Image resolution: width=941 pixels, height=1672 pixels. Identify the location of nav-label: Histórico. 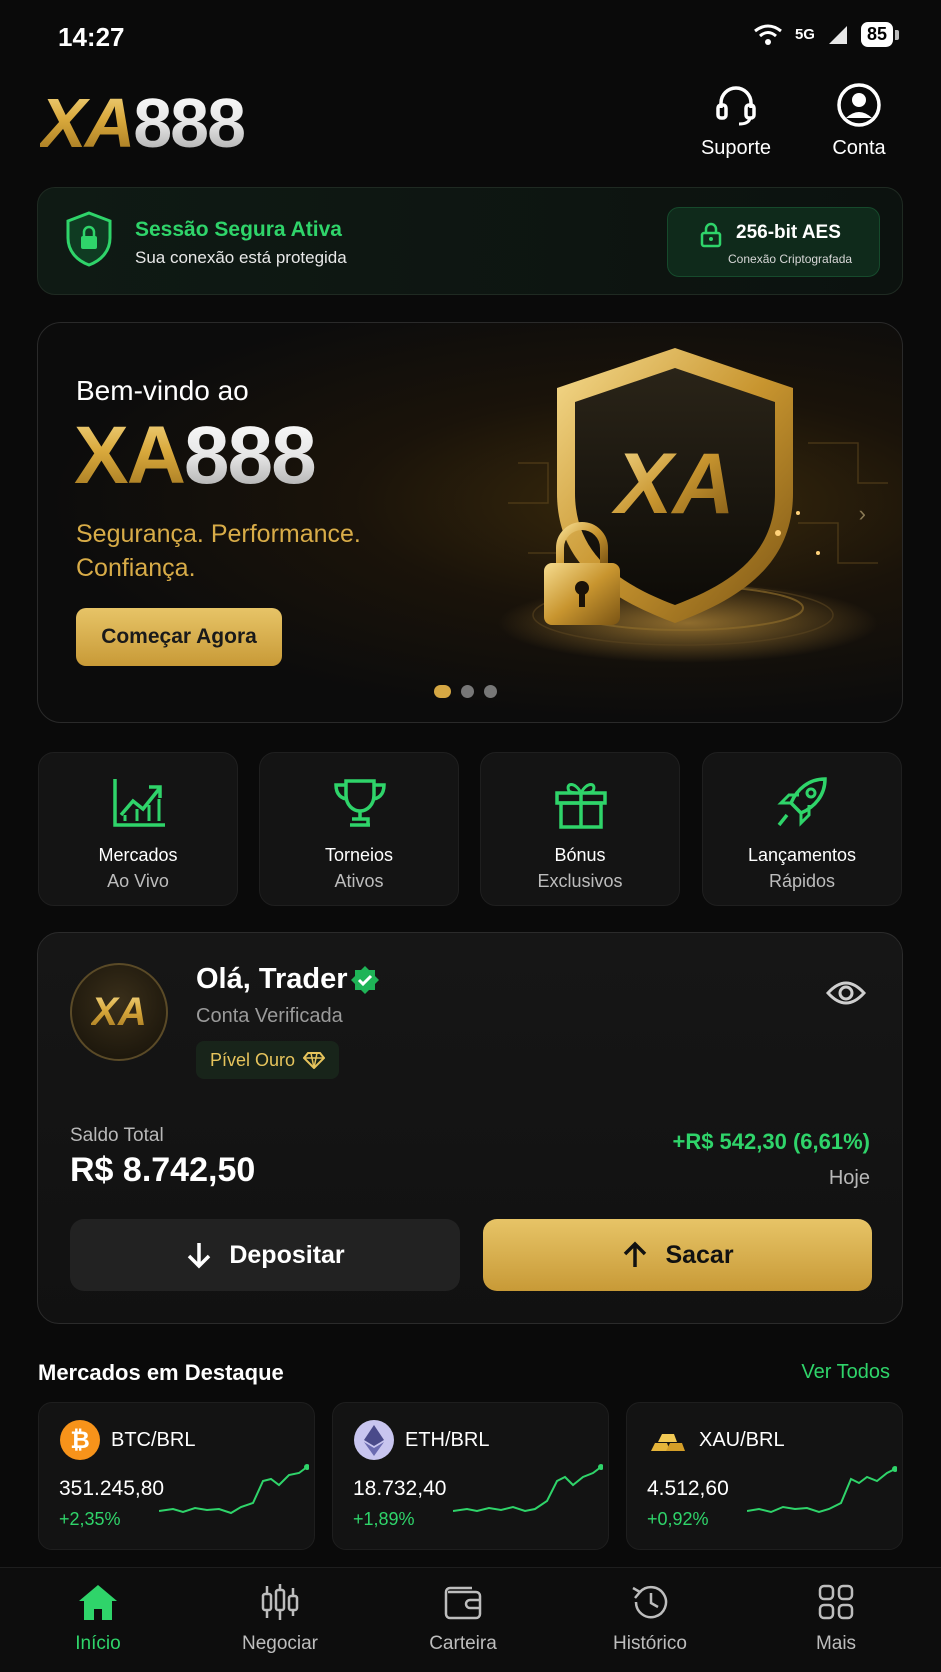
(650, 1643).